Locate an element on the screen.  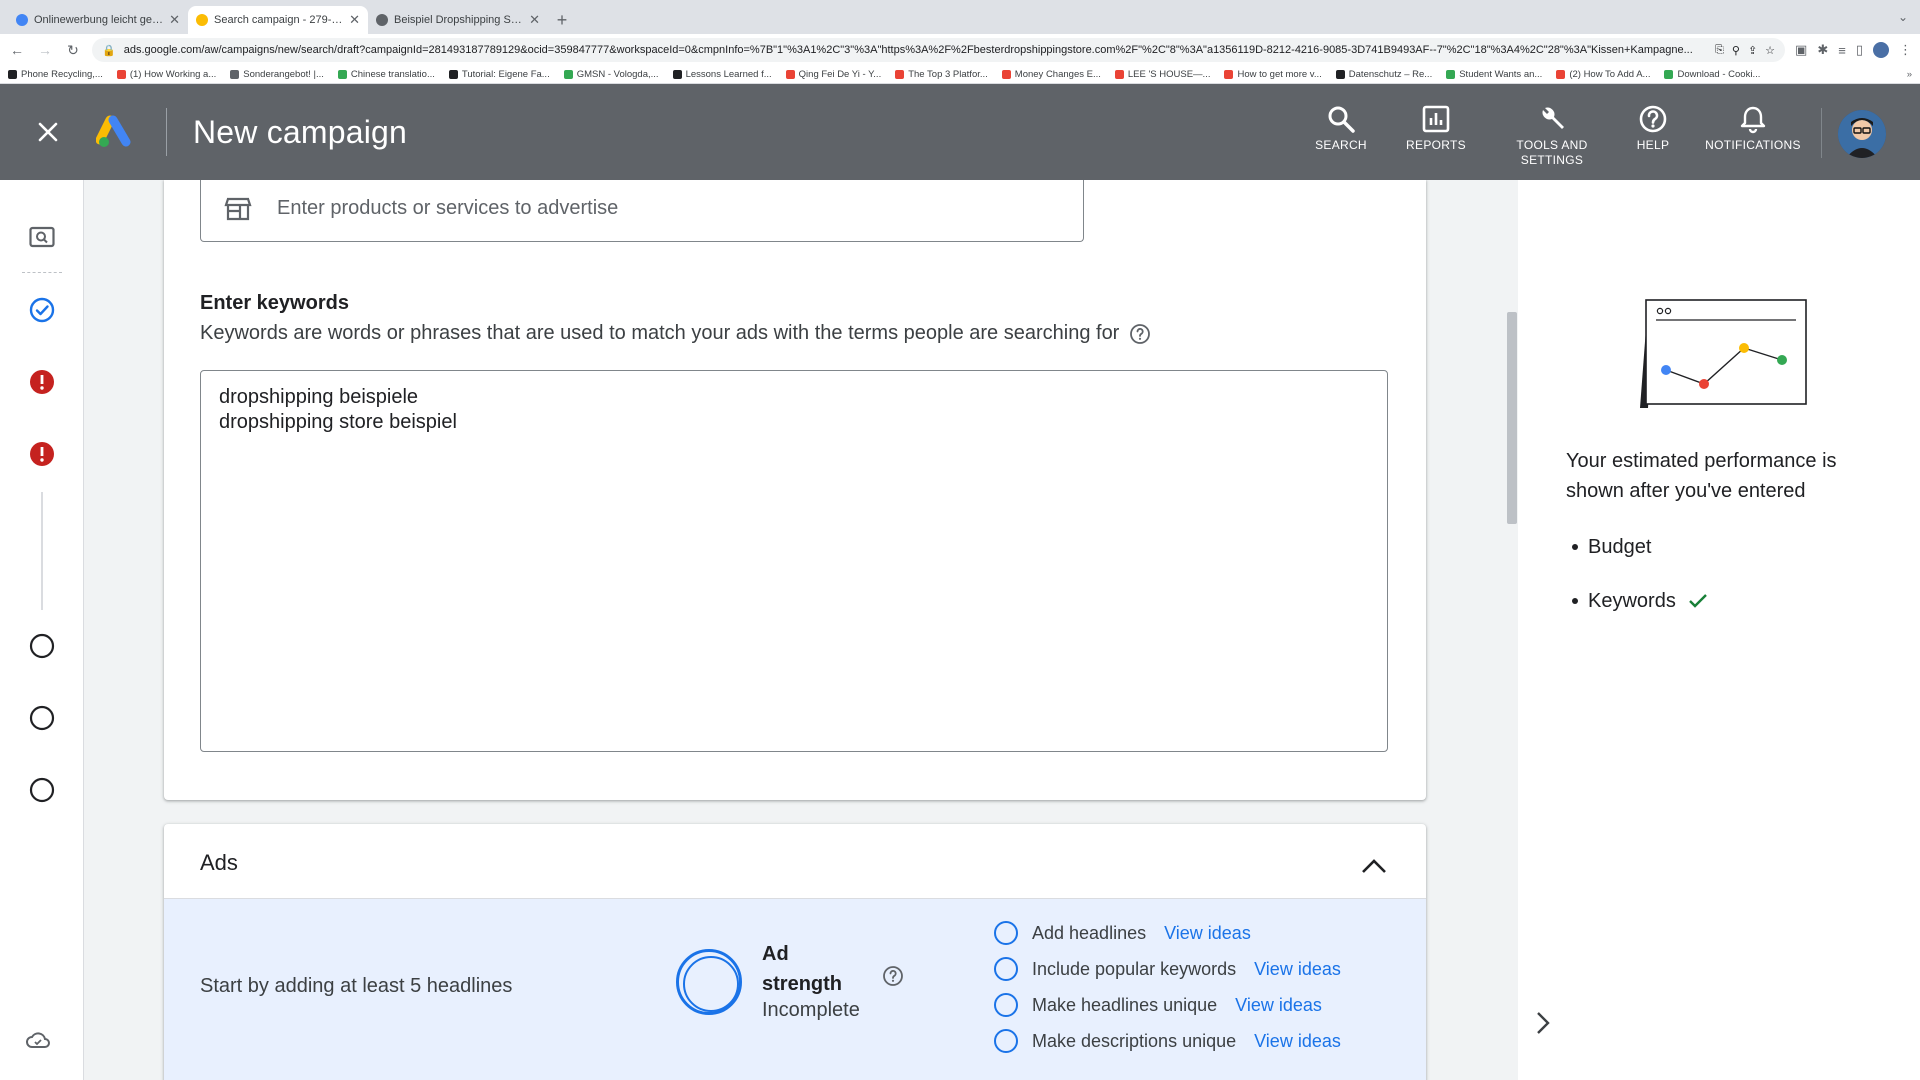
browser-tab-3: Beispiel Dropshipping Store ✕ is located at coordinates (458, 20).